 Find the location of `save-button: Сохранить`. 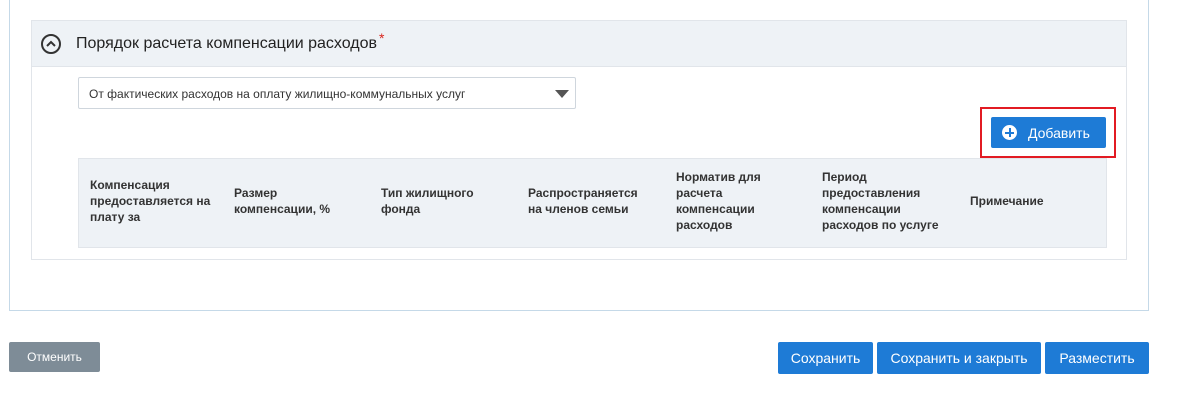

save-button: Сохранить is located at coordinates (825, 358).